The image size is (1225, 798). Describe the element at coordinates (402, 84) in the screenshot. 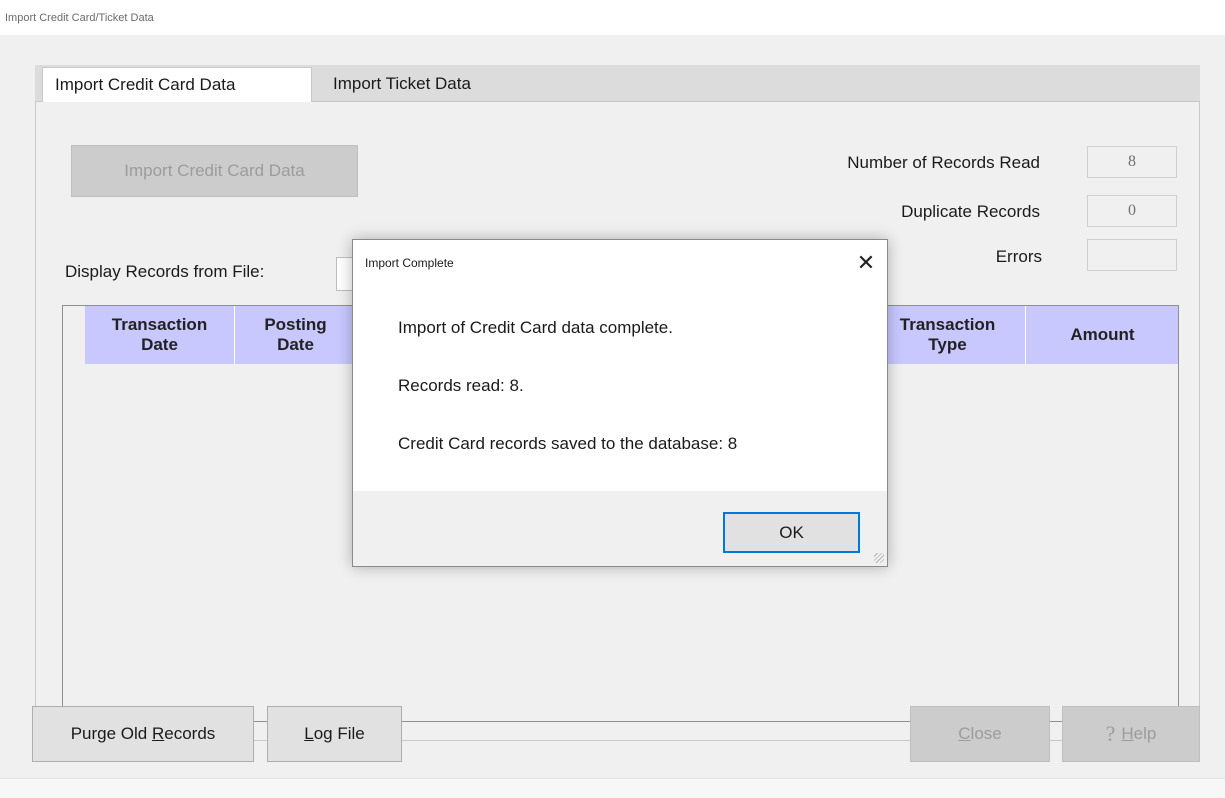

I see `tab-import-ticket-data: Import Ticket Data` at that location.